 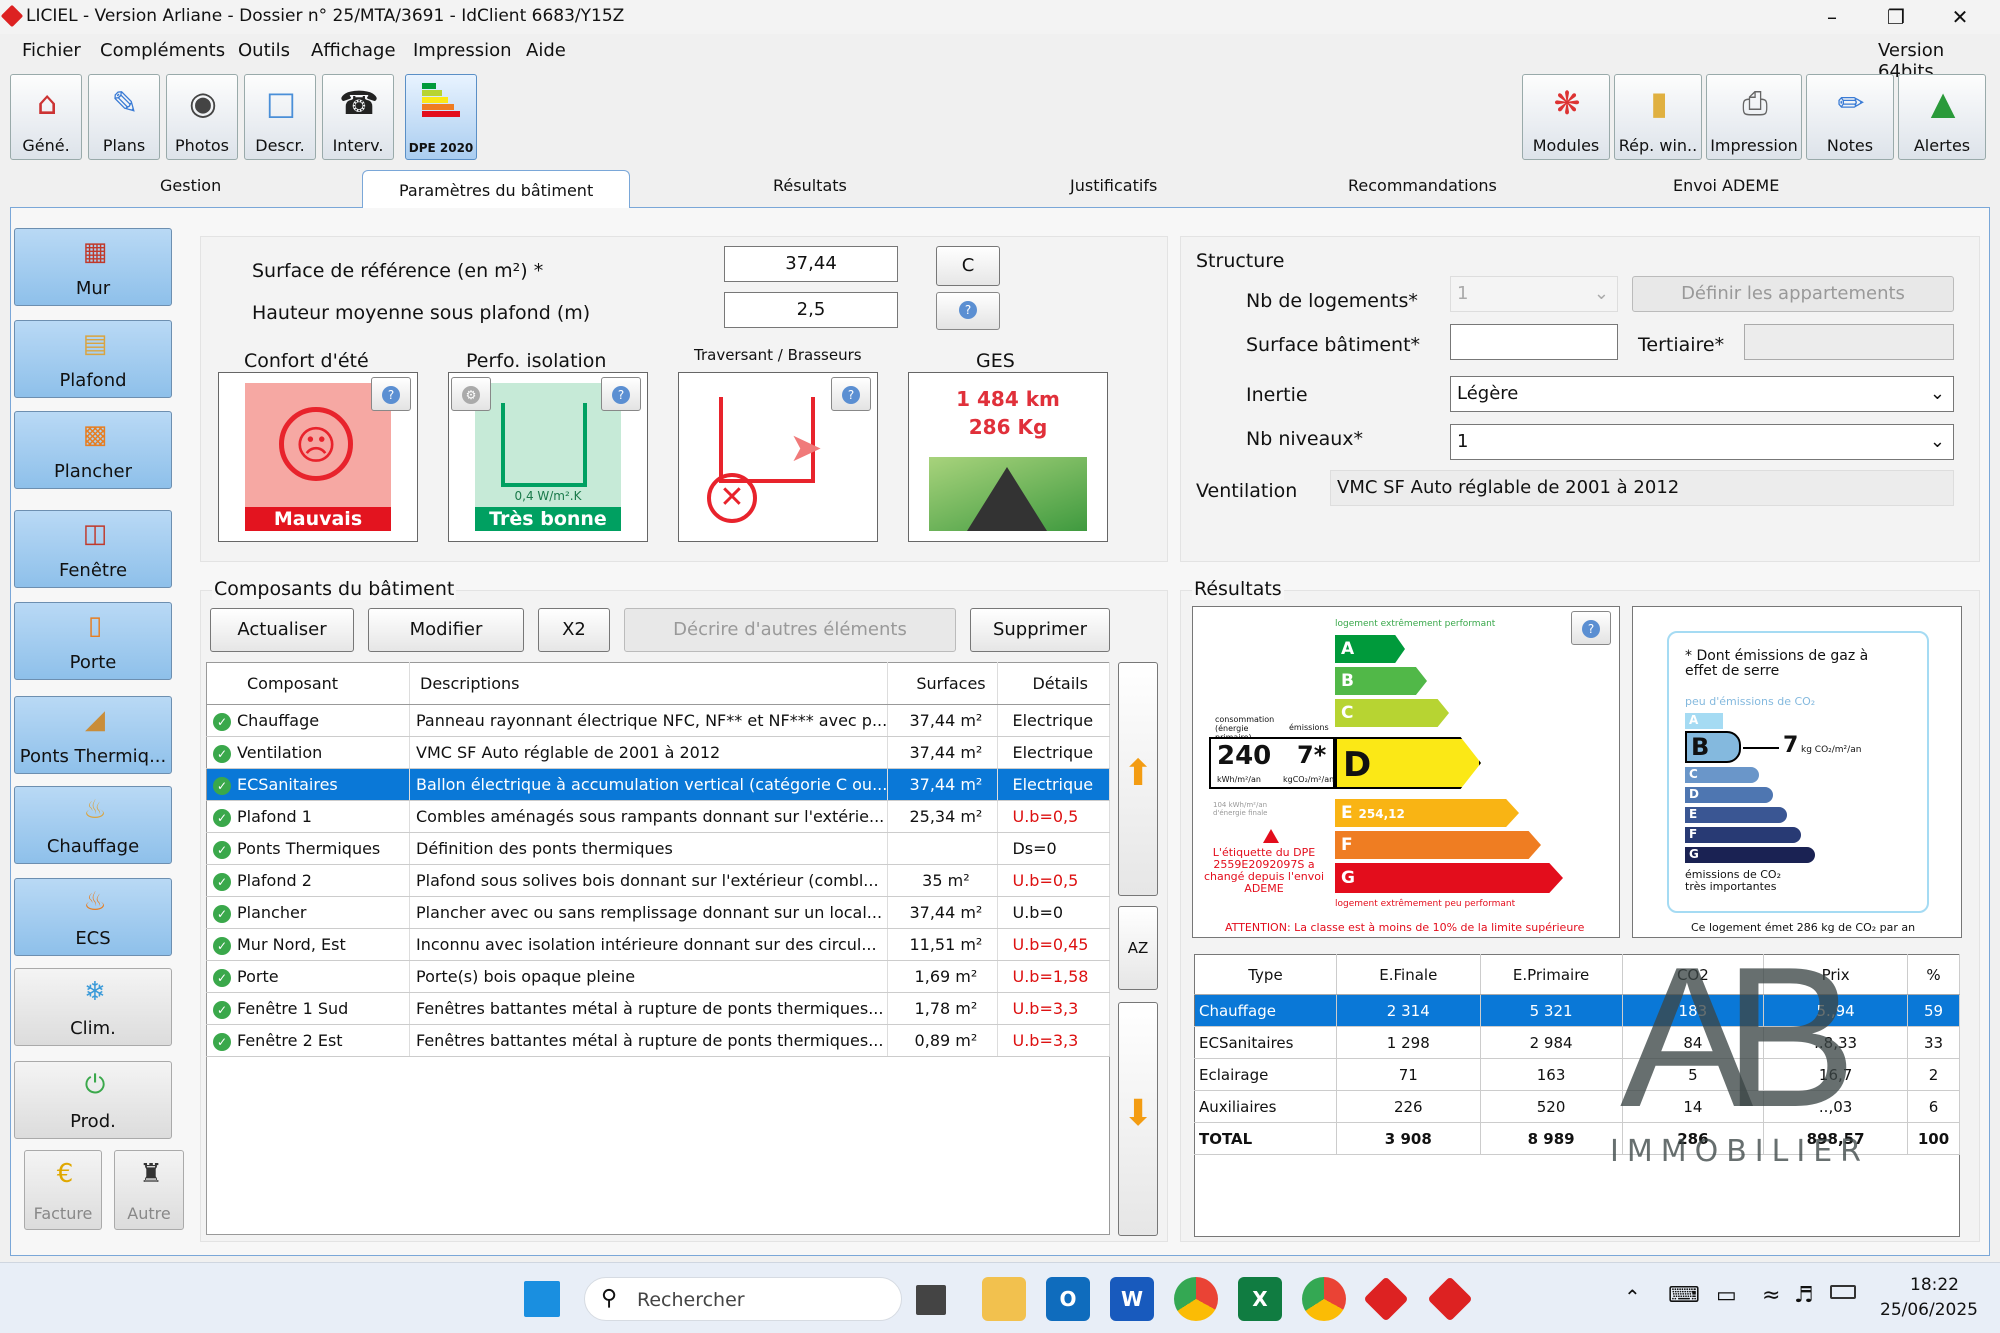 What do you see at coordinates (162, 50) in the screenshot?
I see `menu-complements: Compléments` at bounding box center [162, 50].